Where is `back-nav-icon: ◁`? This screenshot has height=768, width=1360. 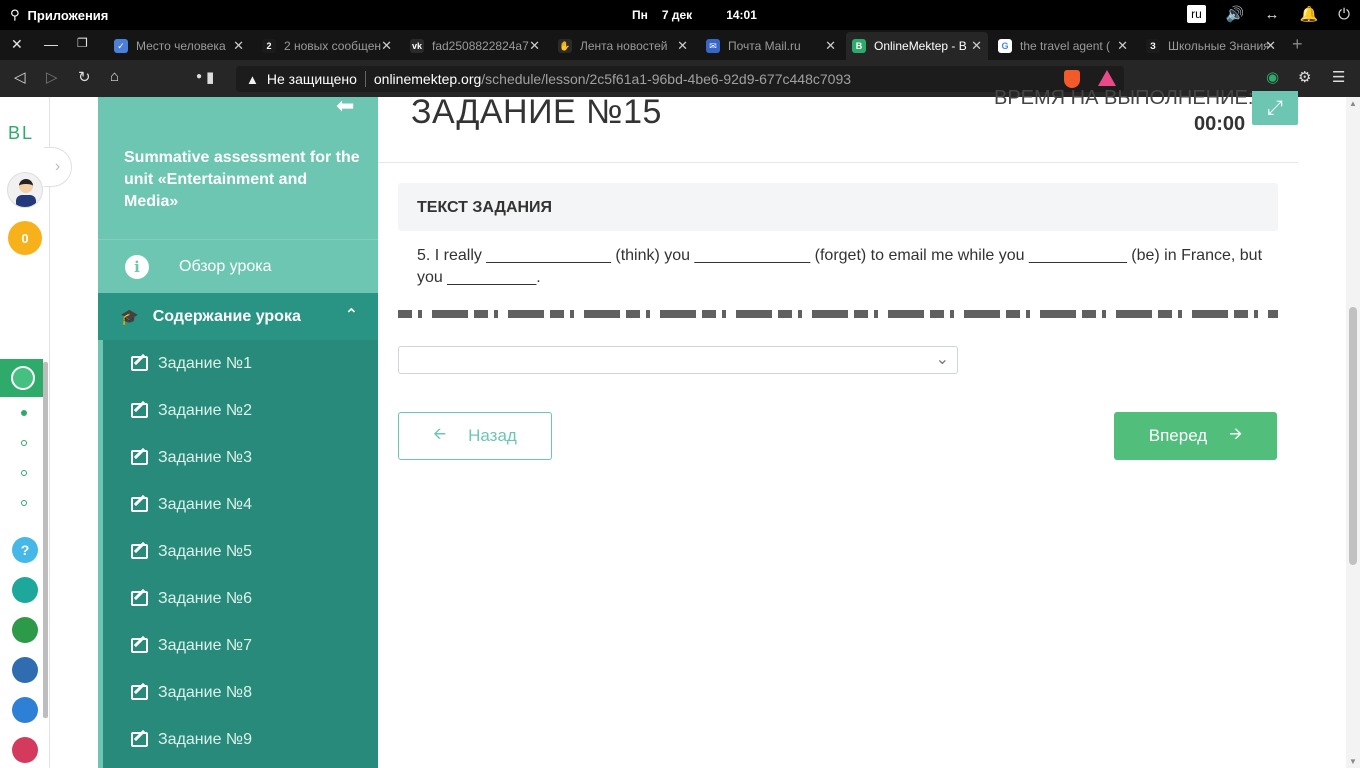
back-nav-icon: ◁ is located at coordinates (20, 77).